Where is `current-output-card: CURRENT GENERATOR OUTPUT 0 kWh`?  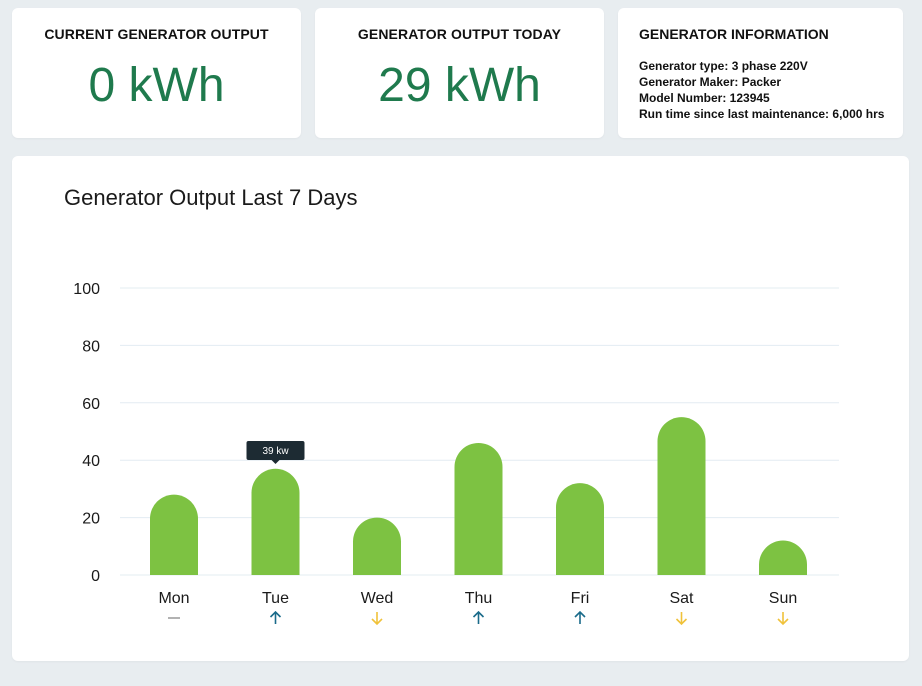 current-output-card: CURRENT GENERATOR OUTPUT 0 kWh is located at coordinates (156, 73).